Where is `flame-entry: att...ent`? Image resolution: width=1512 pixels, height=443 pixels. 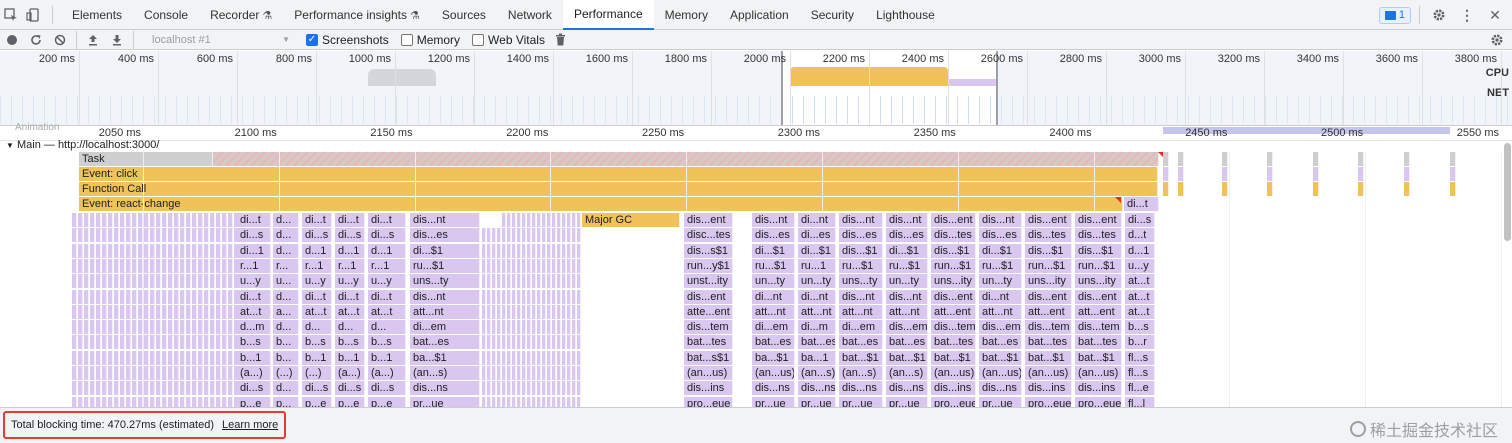
flame-entry: att...ent is located at coordinates (953, 311).